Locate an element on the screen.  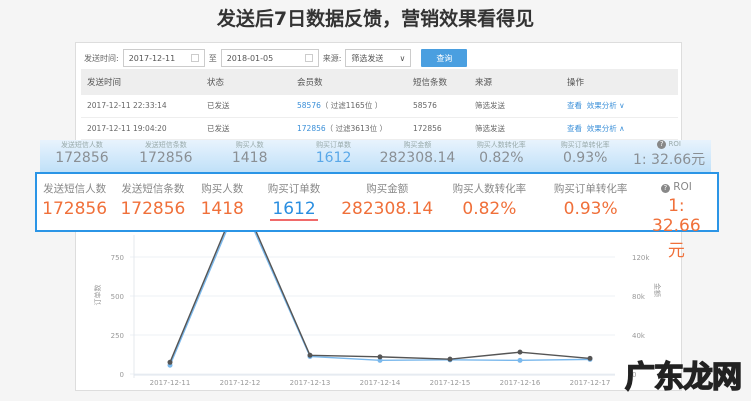
x-tick-label: 2017-12-11 is located at coordinates (170, 383).